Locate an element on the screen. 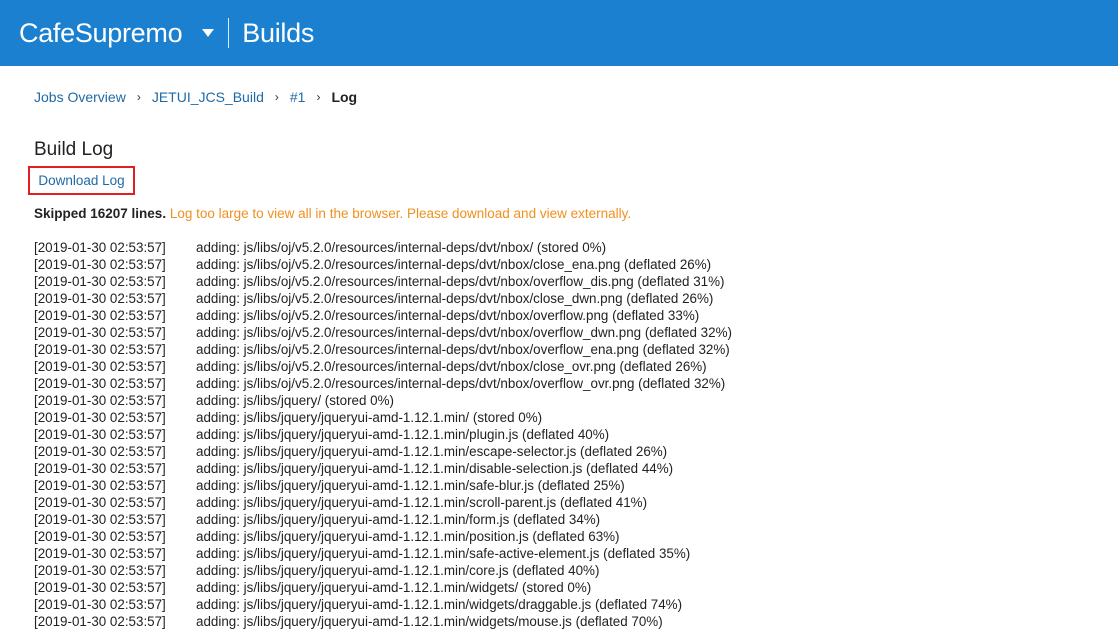 The height and width of the screenshot is (635, 1118). log-message: adding: js/libs/jquery/ (stored 0%) is located at coordinates (295, 400).